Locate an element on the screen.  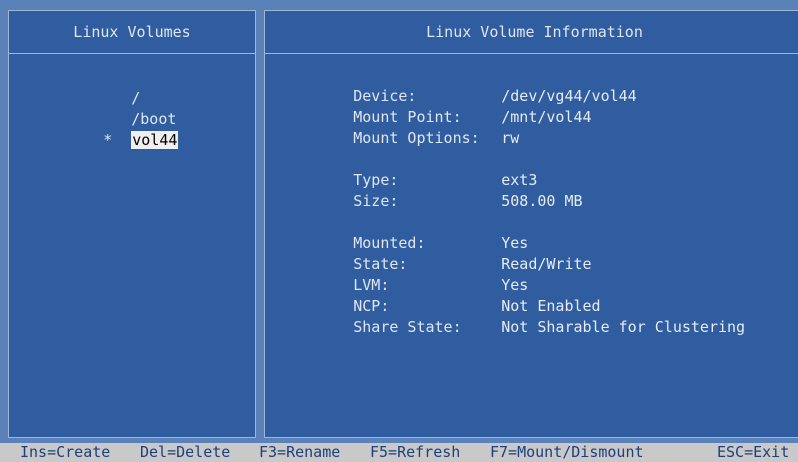
f7-mount-dismount-key: F7=Mount/Dismount is located at coordinates (567, 452).